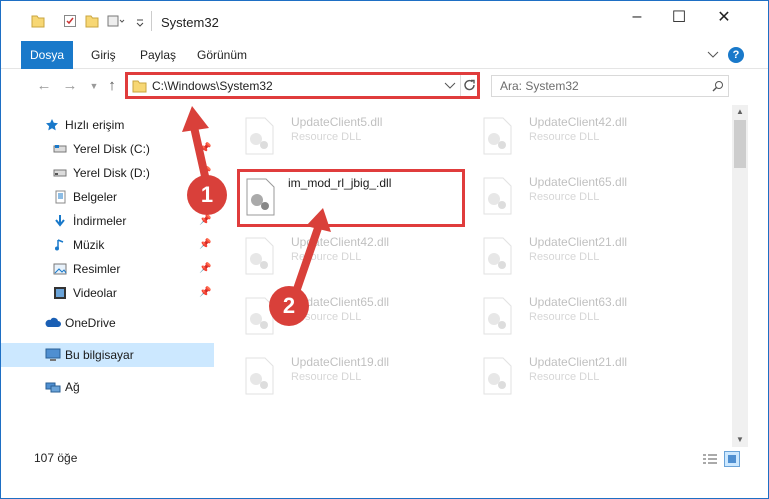  Describe the element at coordinates (97, 269) in the screenshot. I see `nav-label: Resimler` at that location.